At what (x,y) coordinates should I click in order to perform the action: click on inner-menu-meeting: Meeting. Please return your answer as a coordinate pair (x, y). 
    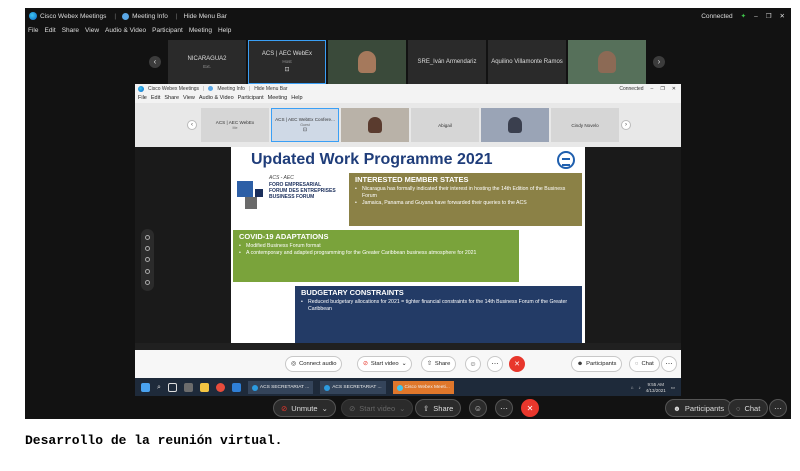
    Looking at the image, I should click on (278, 98).